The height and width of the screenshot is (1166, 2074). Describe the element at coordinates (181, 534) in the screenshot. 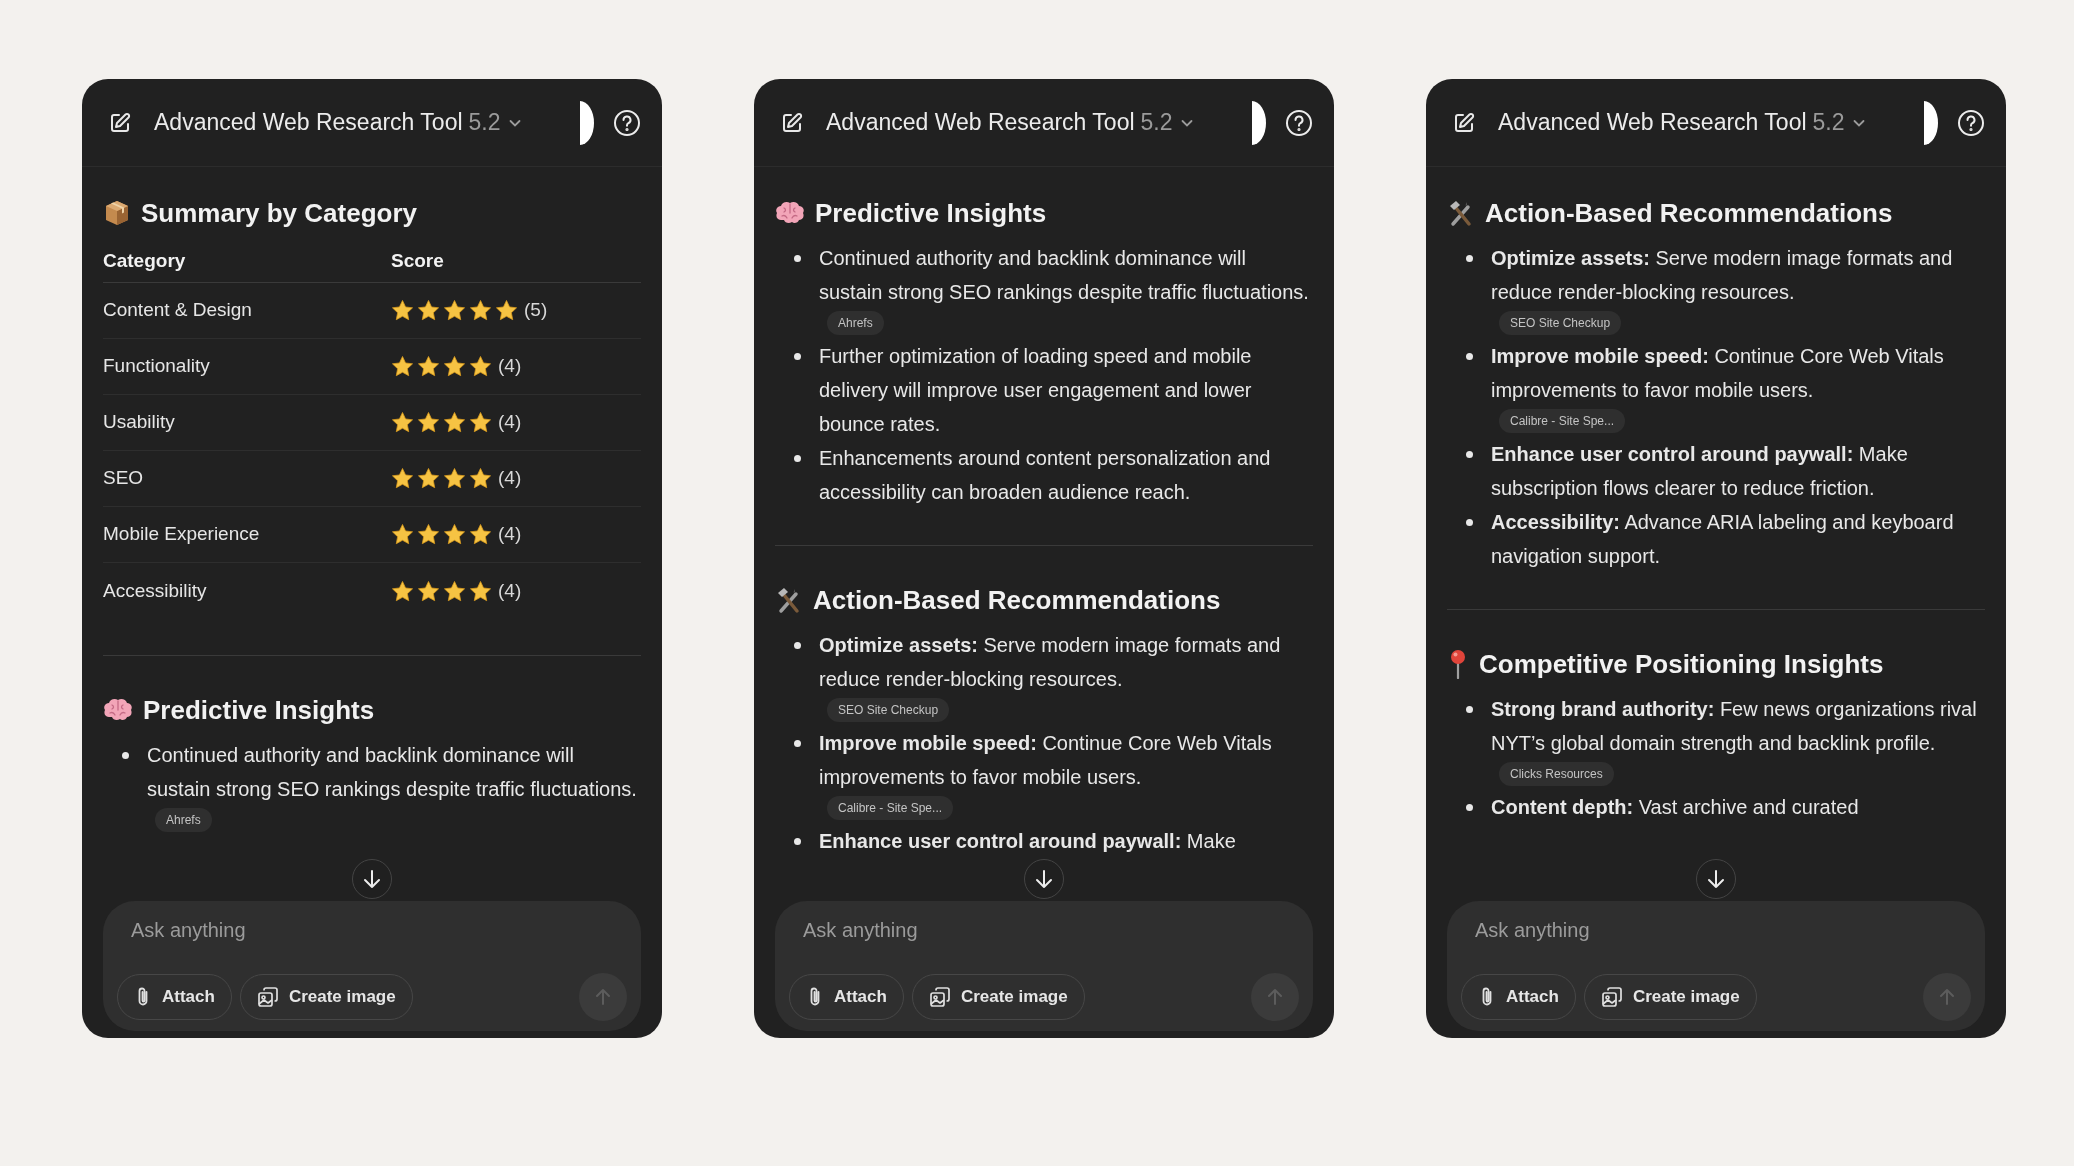

I see `category-text: Mobile Experience` at that location.